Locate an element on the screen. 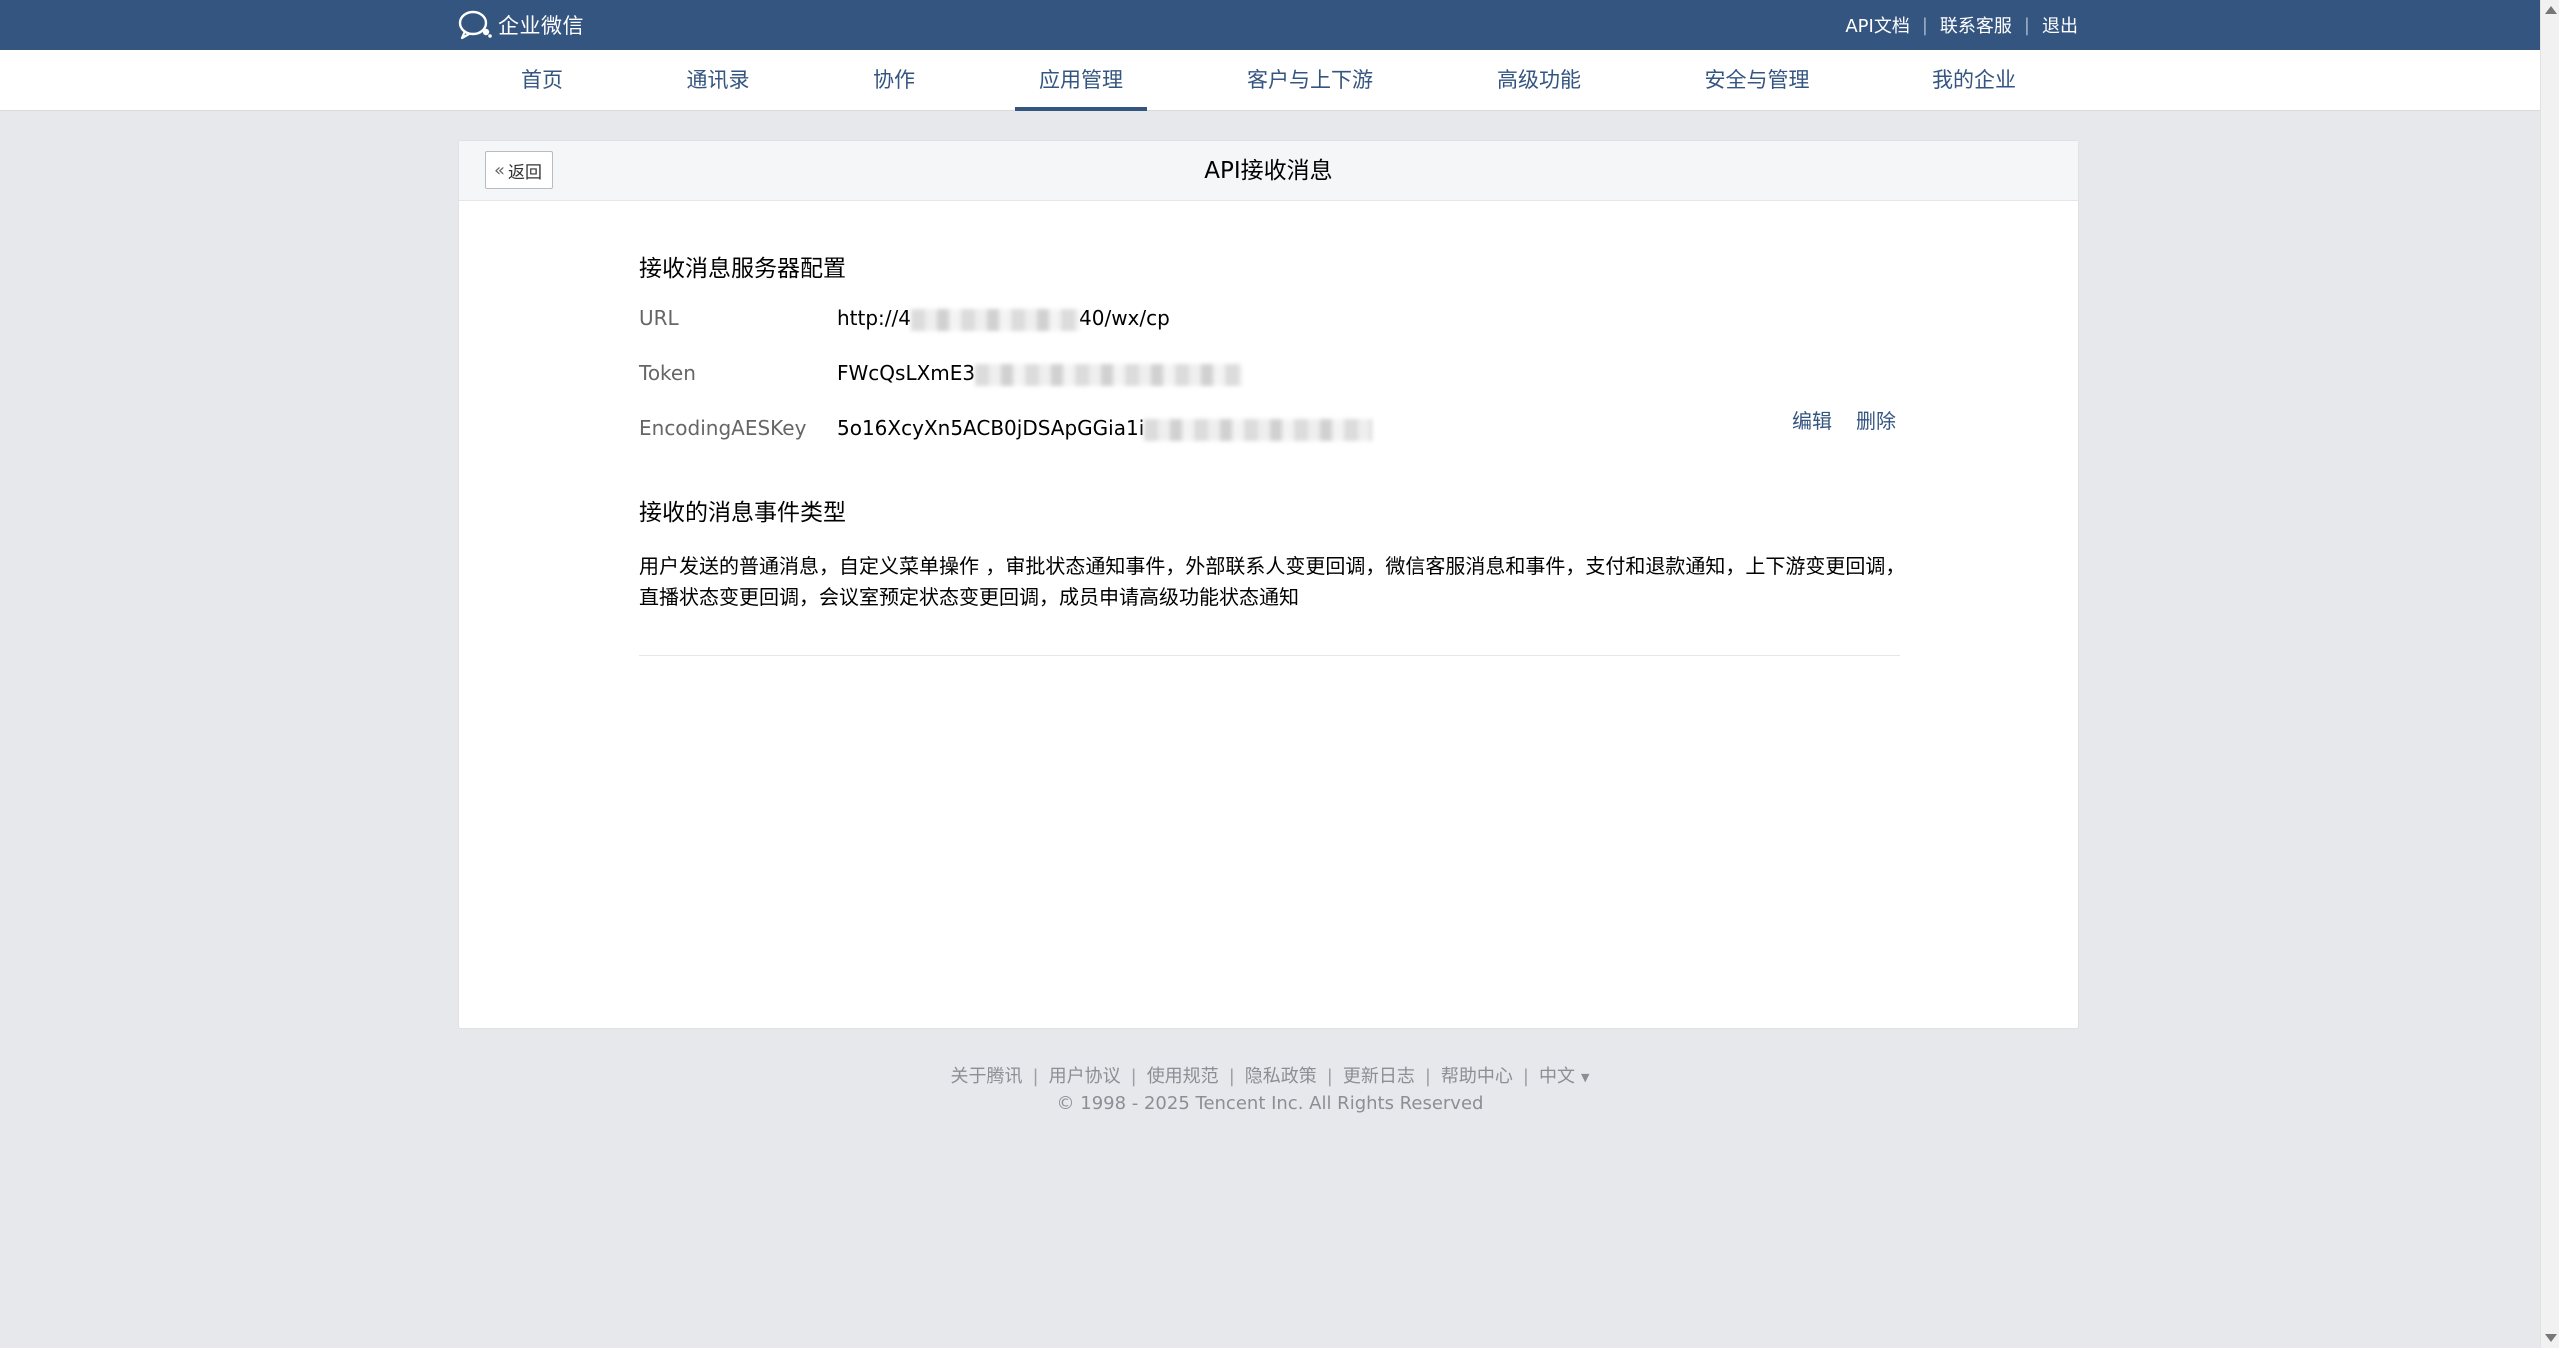  nav-item-security: 安全与管理 is located at coordinates (1757, 80).